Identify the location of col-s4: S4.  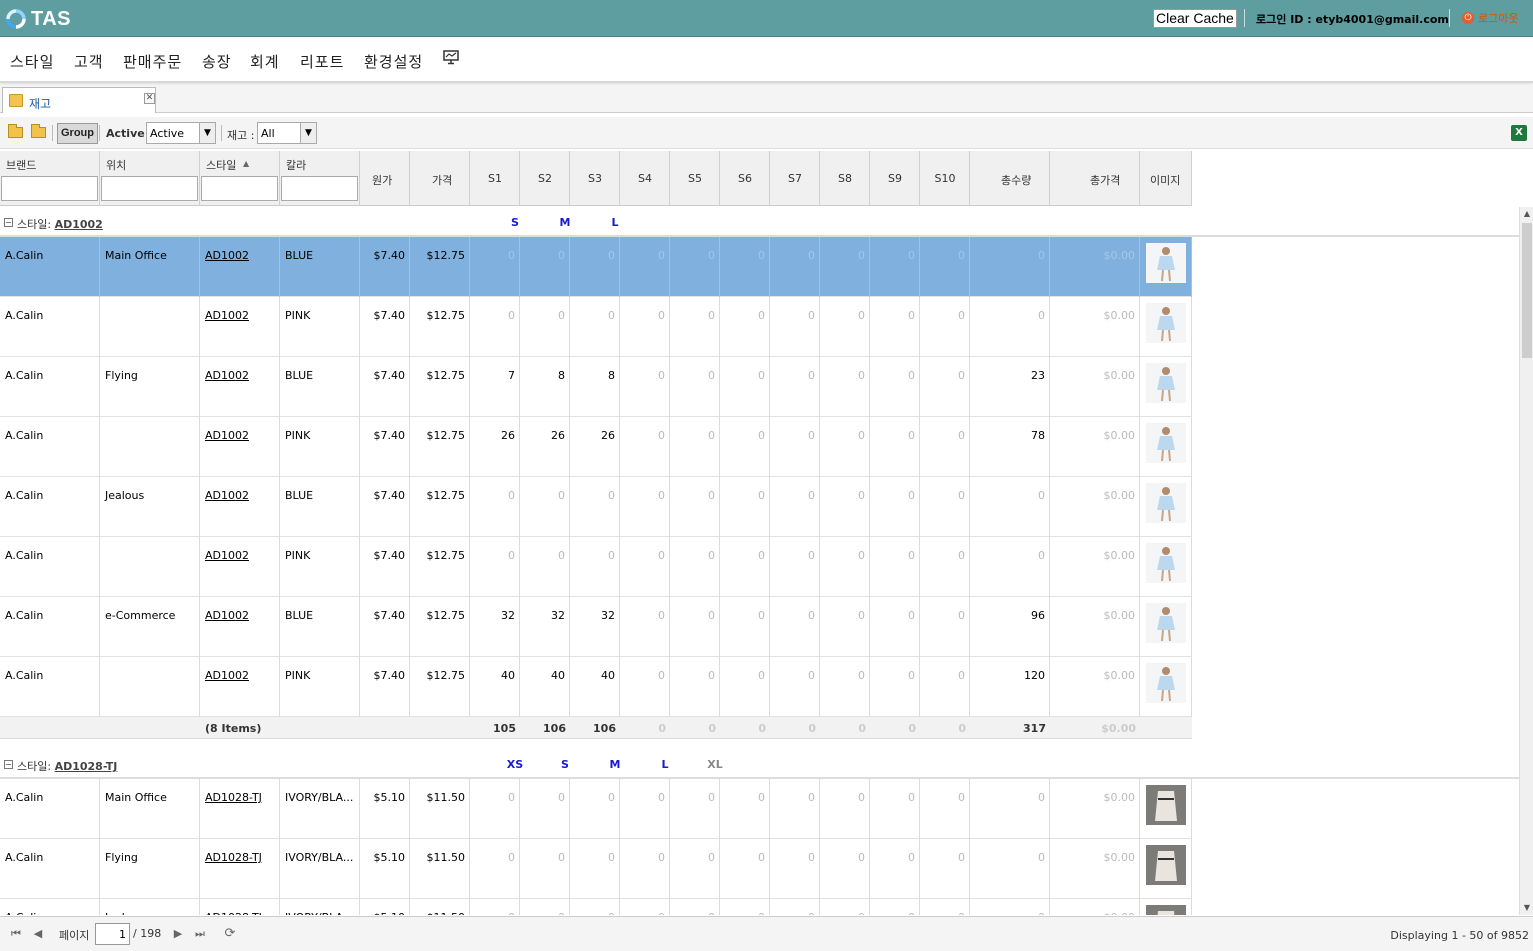
(645, 178).